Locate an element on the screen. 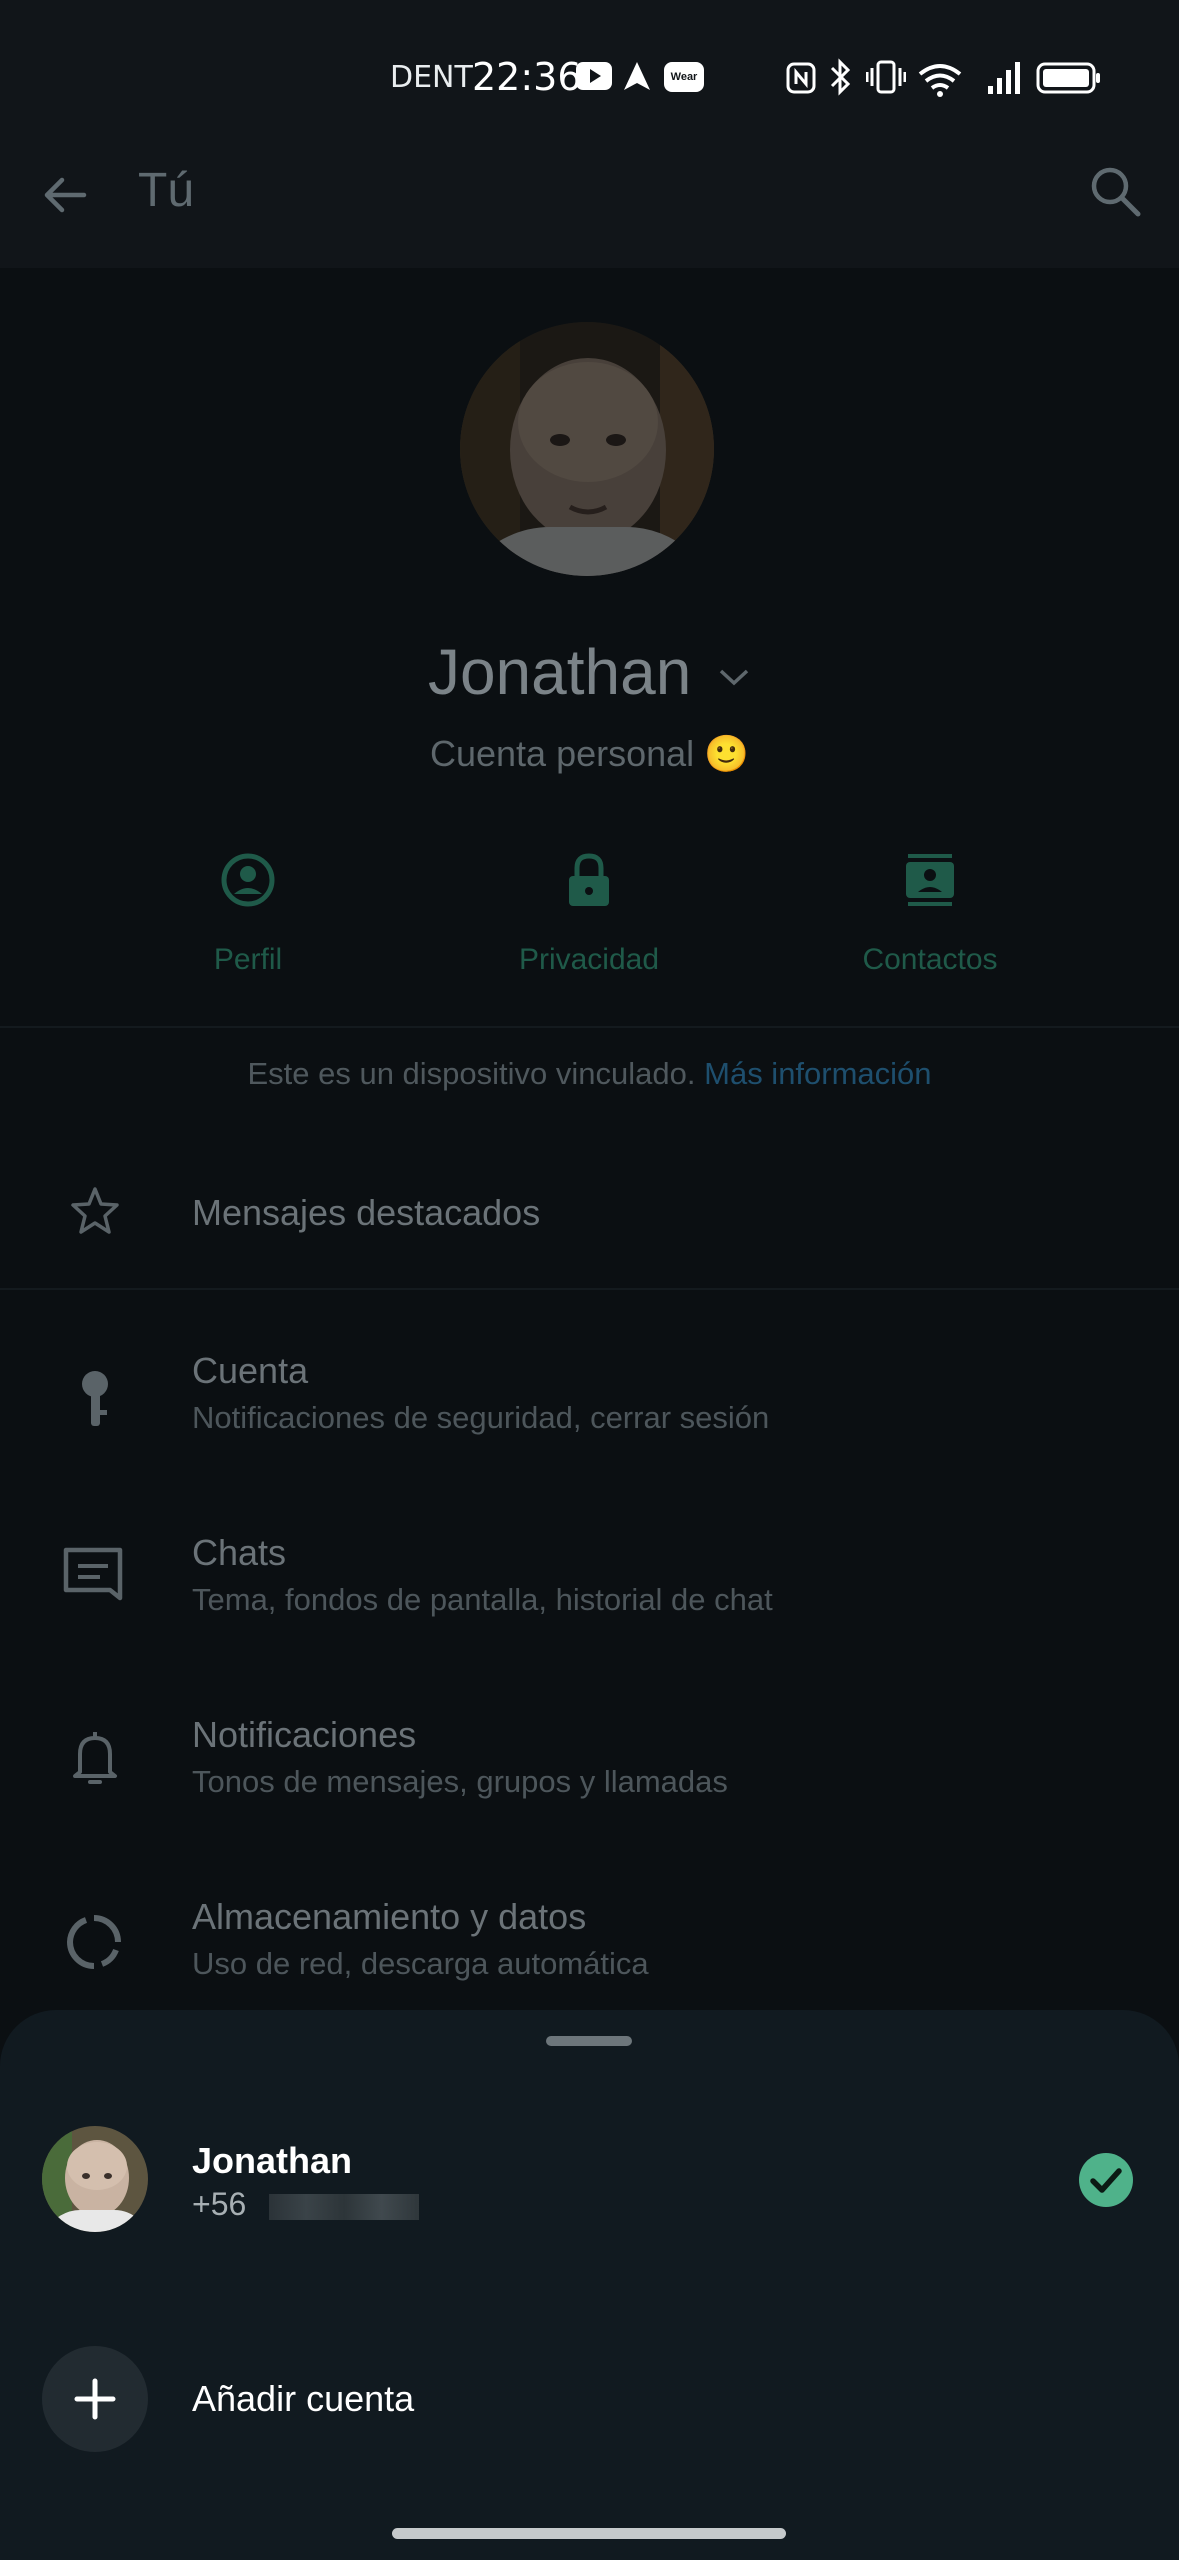 The height and width of the screenshot is (2560, 1179). lock-icon is located at coordinates (589, 879).